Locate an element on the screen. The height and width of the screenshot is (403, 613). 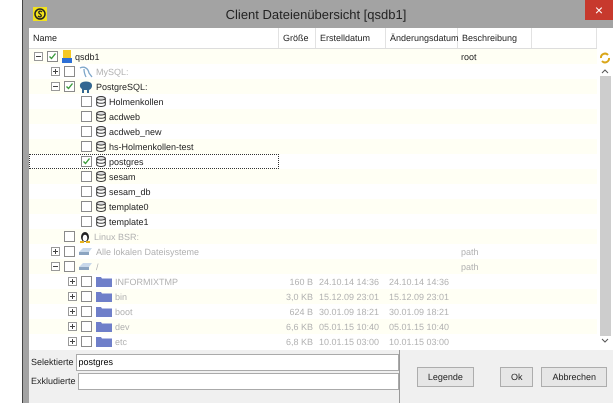
column-header: Größe is located at coordinates (297, 38).